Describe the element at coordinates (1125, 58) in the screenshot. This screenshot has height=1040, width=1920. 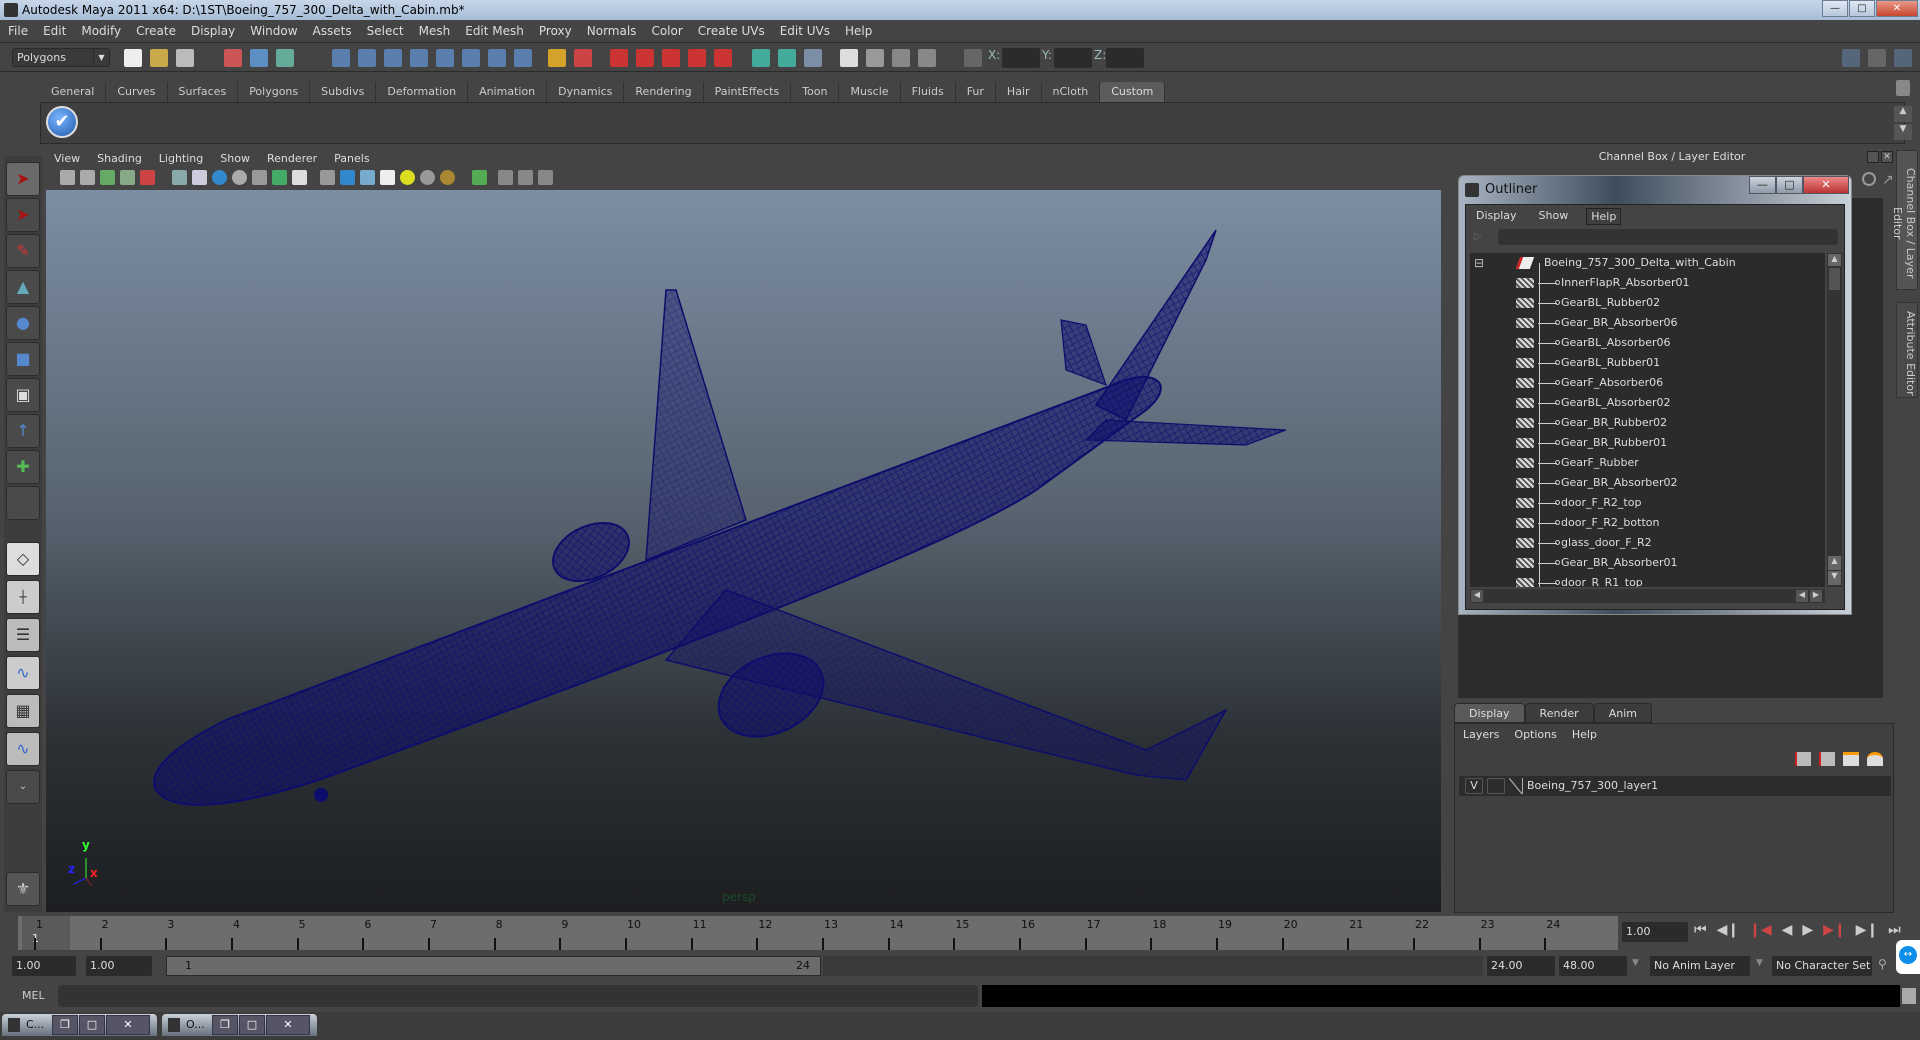
I see `z-field` at that location.